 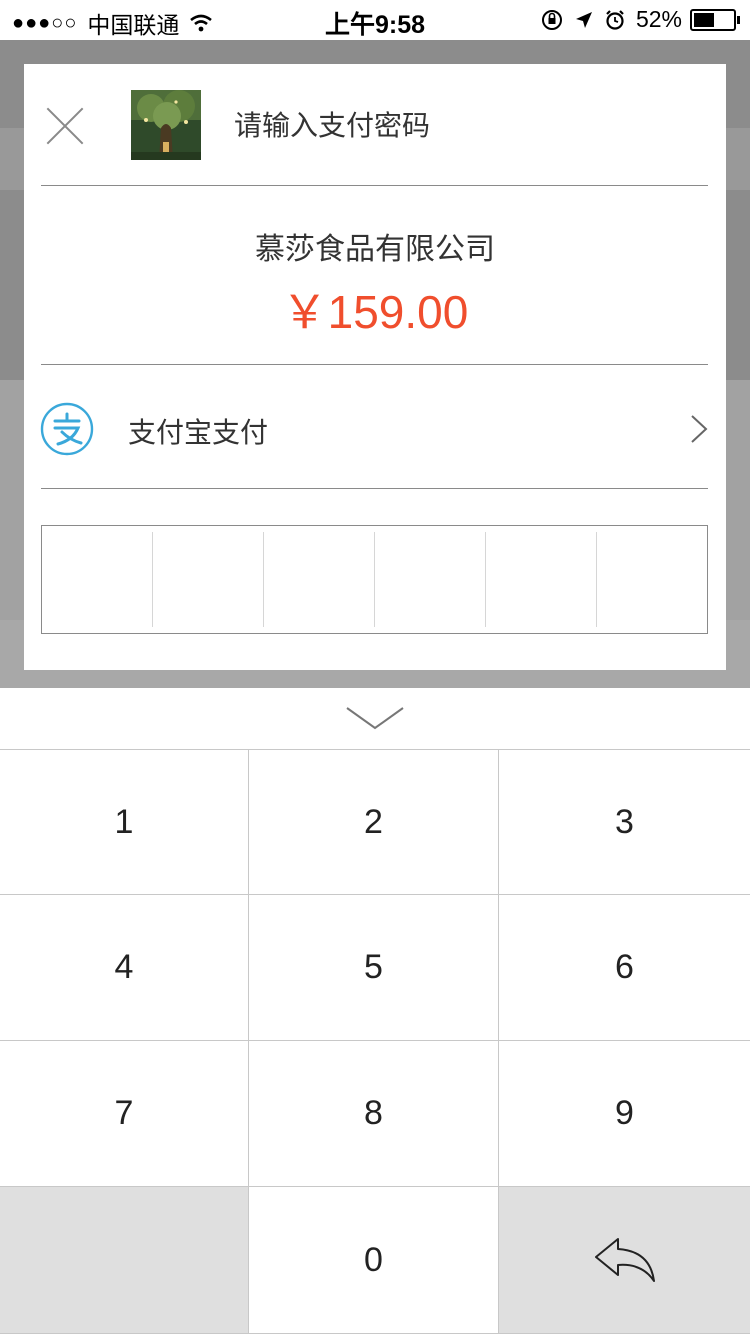 What do you see at coordinates (332, 125) in the screenshot?
I see `dialog-title: 请输入支付密码` at bounding box center [332, 125].